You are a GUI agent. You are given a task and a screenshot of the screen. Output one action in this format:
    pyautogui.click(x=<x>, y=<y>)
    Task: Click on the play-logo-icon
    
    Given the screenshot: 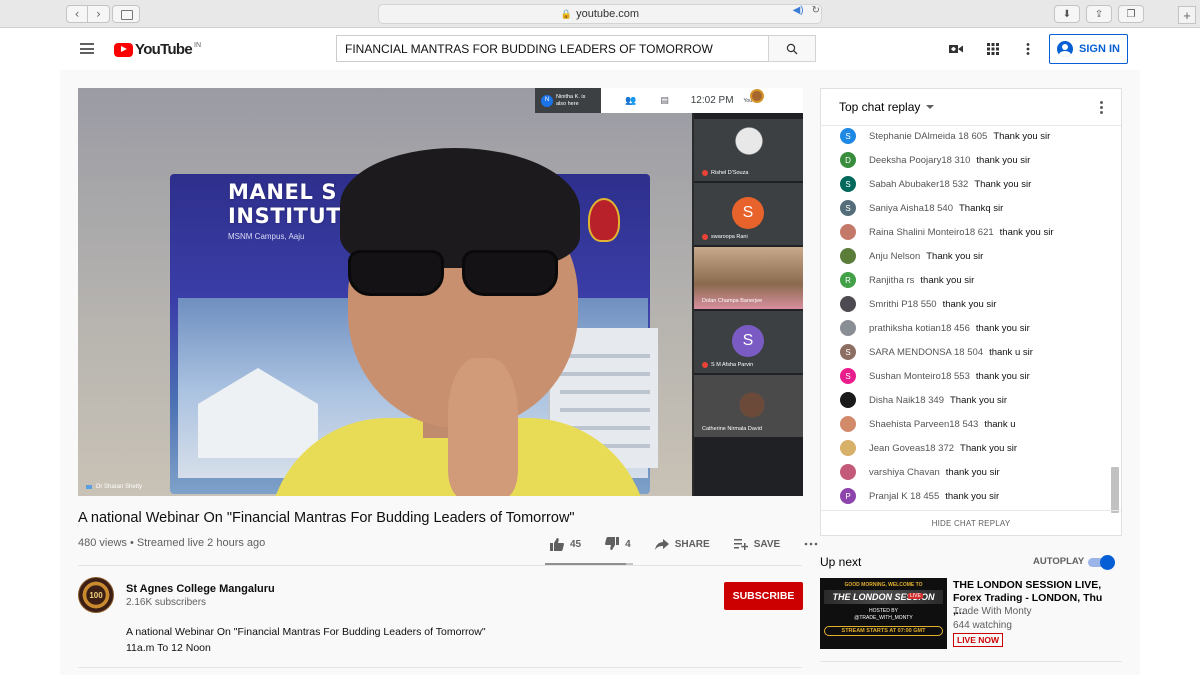 What is the action you would take?
    pyautogui.click(x=123, y=49)
    